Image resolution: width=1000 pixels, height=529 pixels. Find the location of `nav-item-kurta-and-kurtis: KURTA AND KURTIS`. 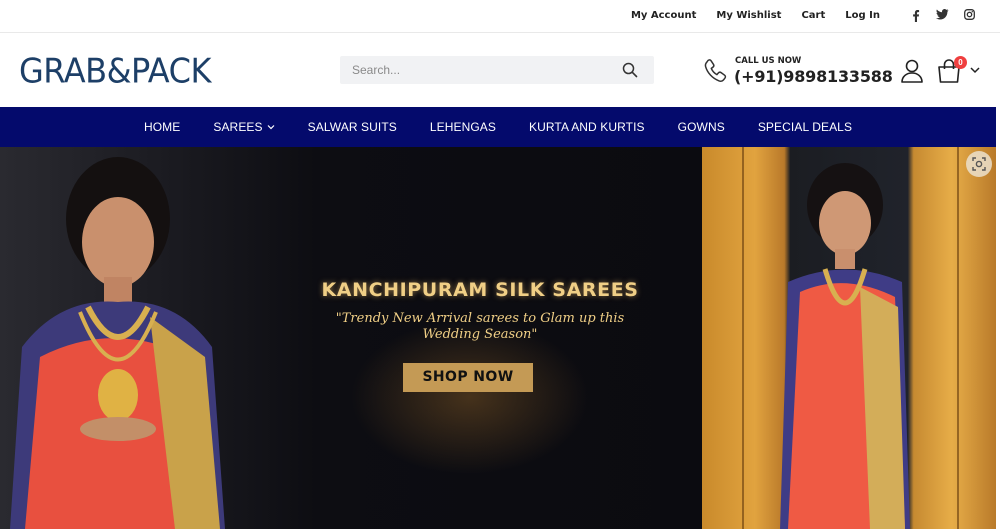

nav-item-kurta-and-kurtis: KURTA AND KURTIS is located at coordinates (587, 127).